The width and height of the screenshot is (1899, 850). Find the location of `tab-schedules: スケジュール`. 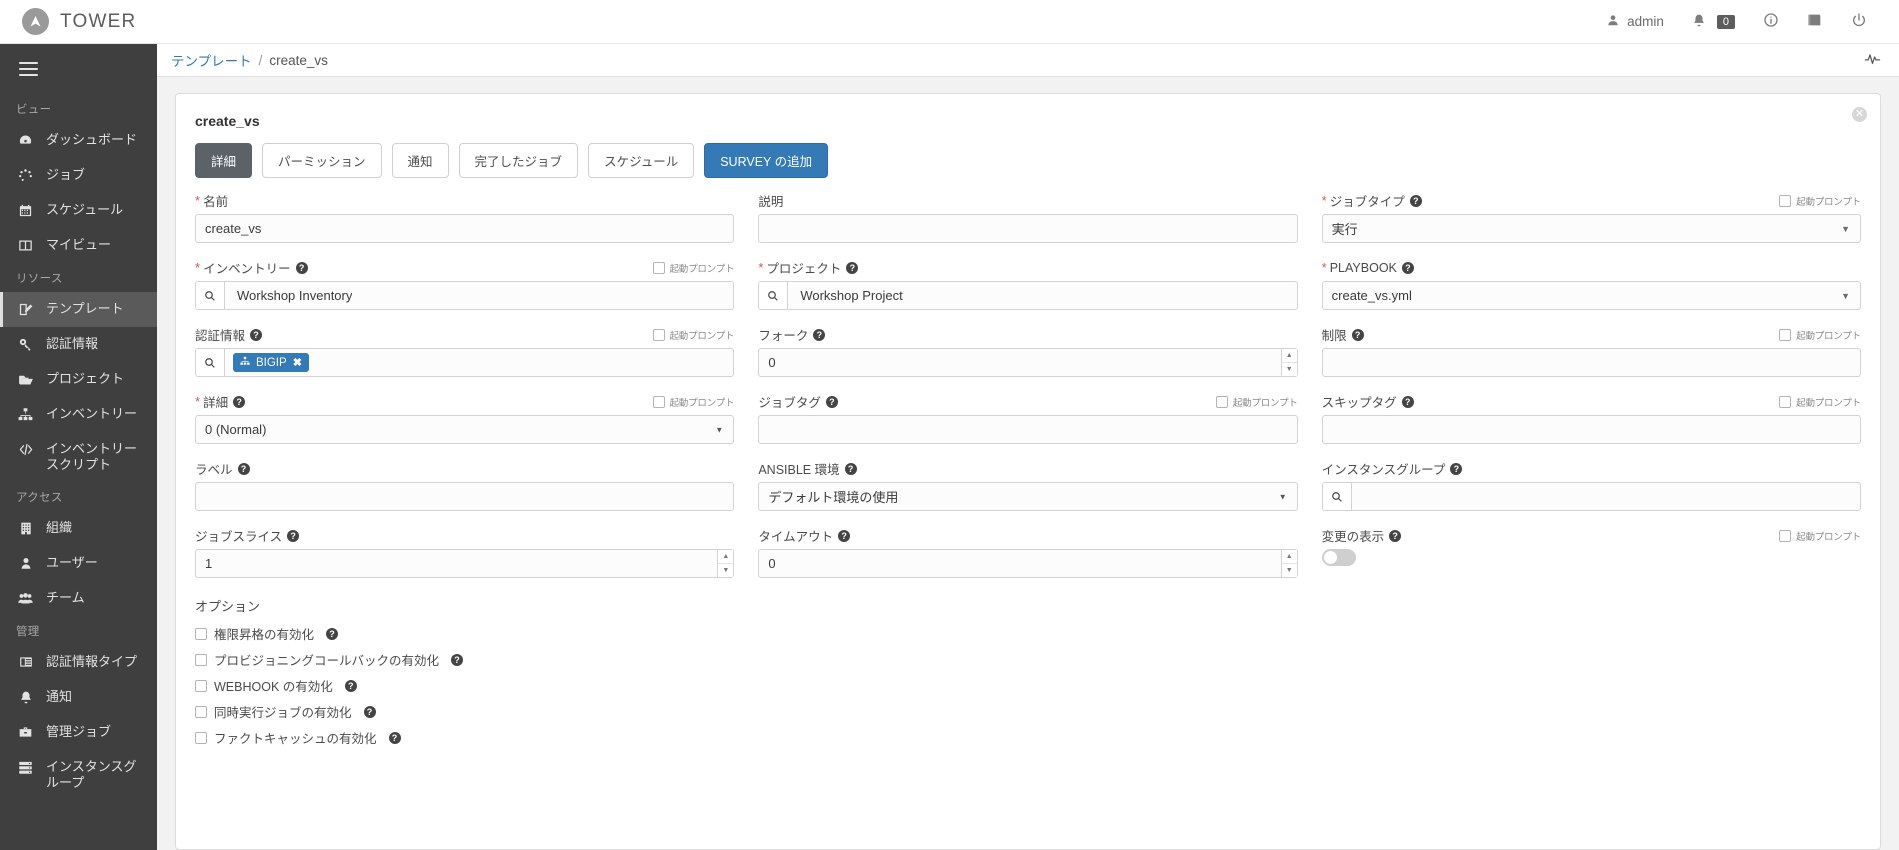

tab-schedules: スケジュール is located at coordinates (641, 160).